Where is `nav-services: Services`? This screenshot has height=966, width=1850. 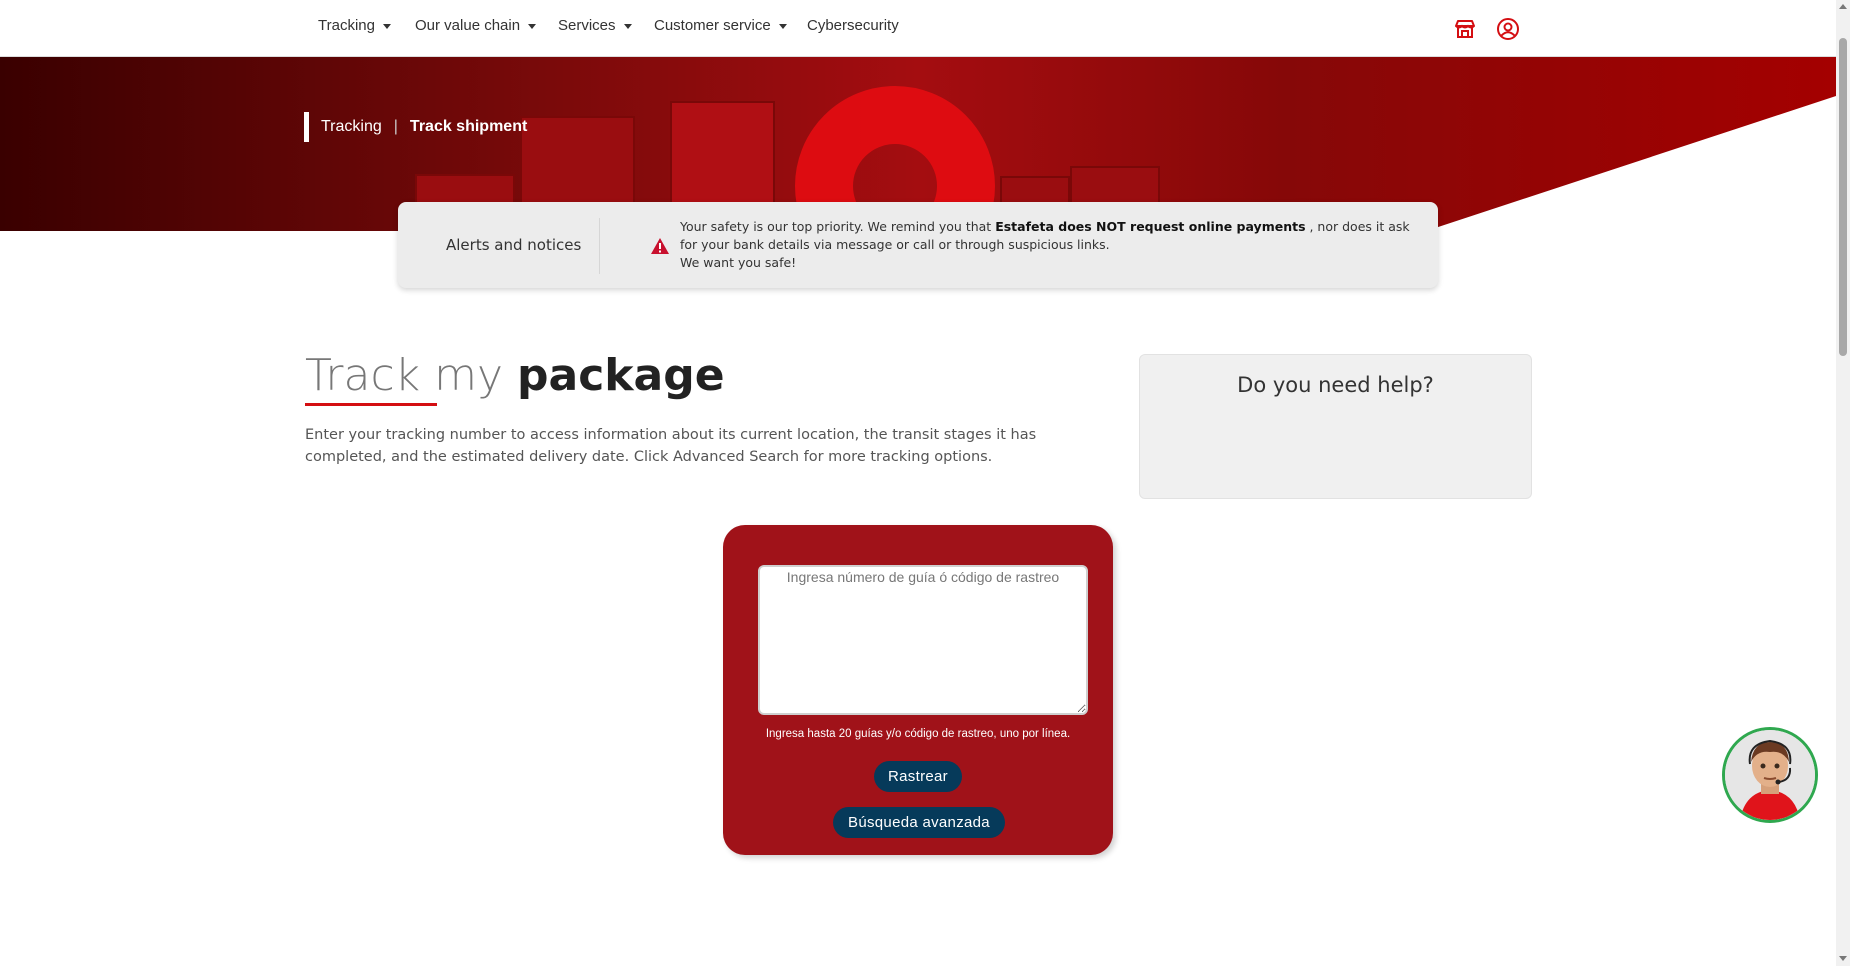
nav-services: Services is located at coordinates (595, 25).